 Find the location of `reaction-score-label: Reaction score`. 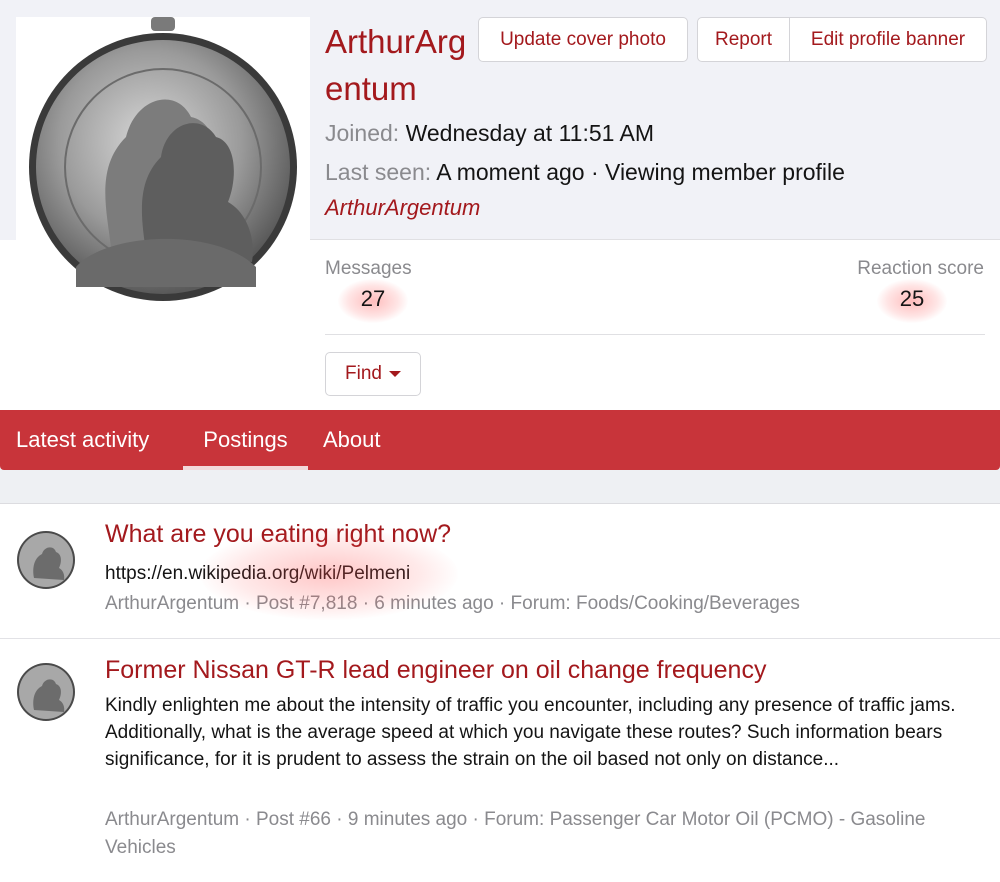

reaction-score-label: Reaction score is located at coordinates (920, 268).